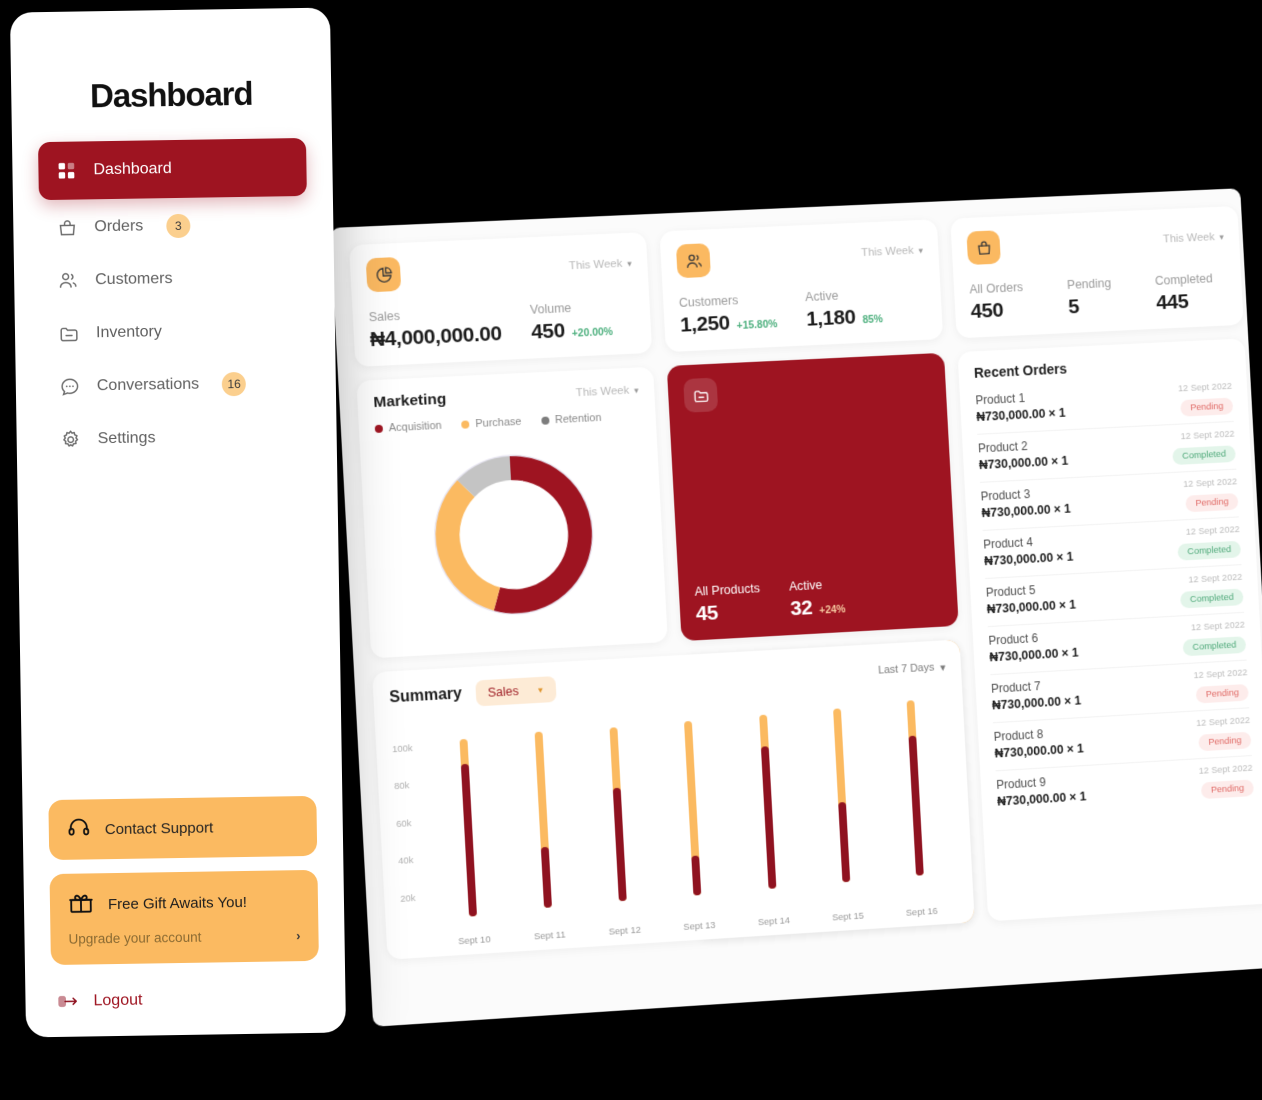 The image size is (1262, 1100). What do you see at coordinates (887, 252) in the screenshot?
I see `customers-period-label: This Week` at bounding box center [887, 252].